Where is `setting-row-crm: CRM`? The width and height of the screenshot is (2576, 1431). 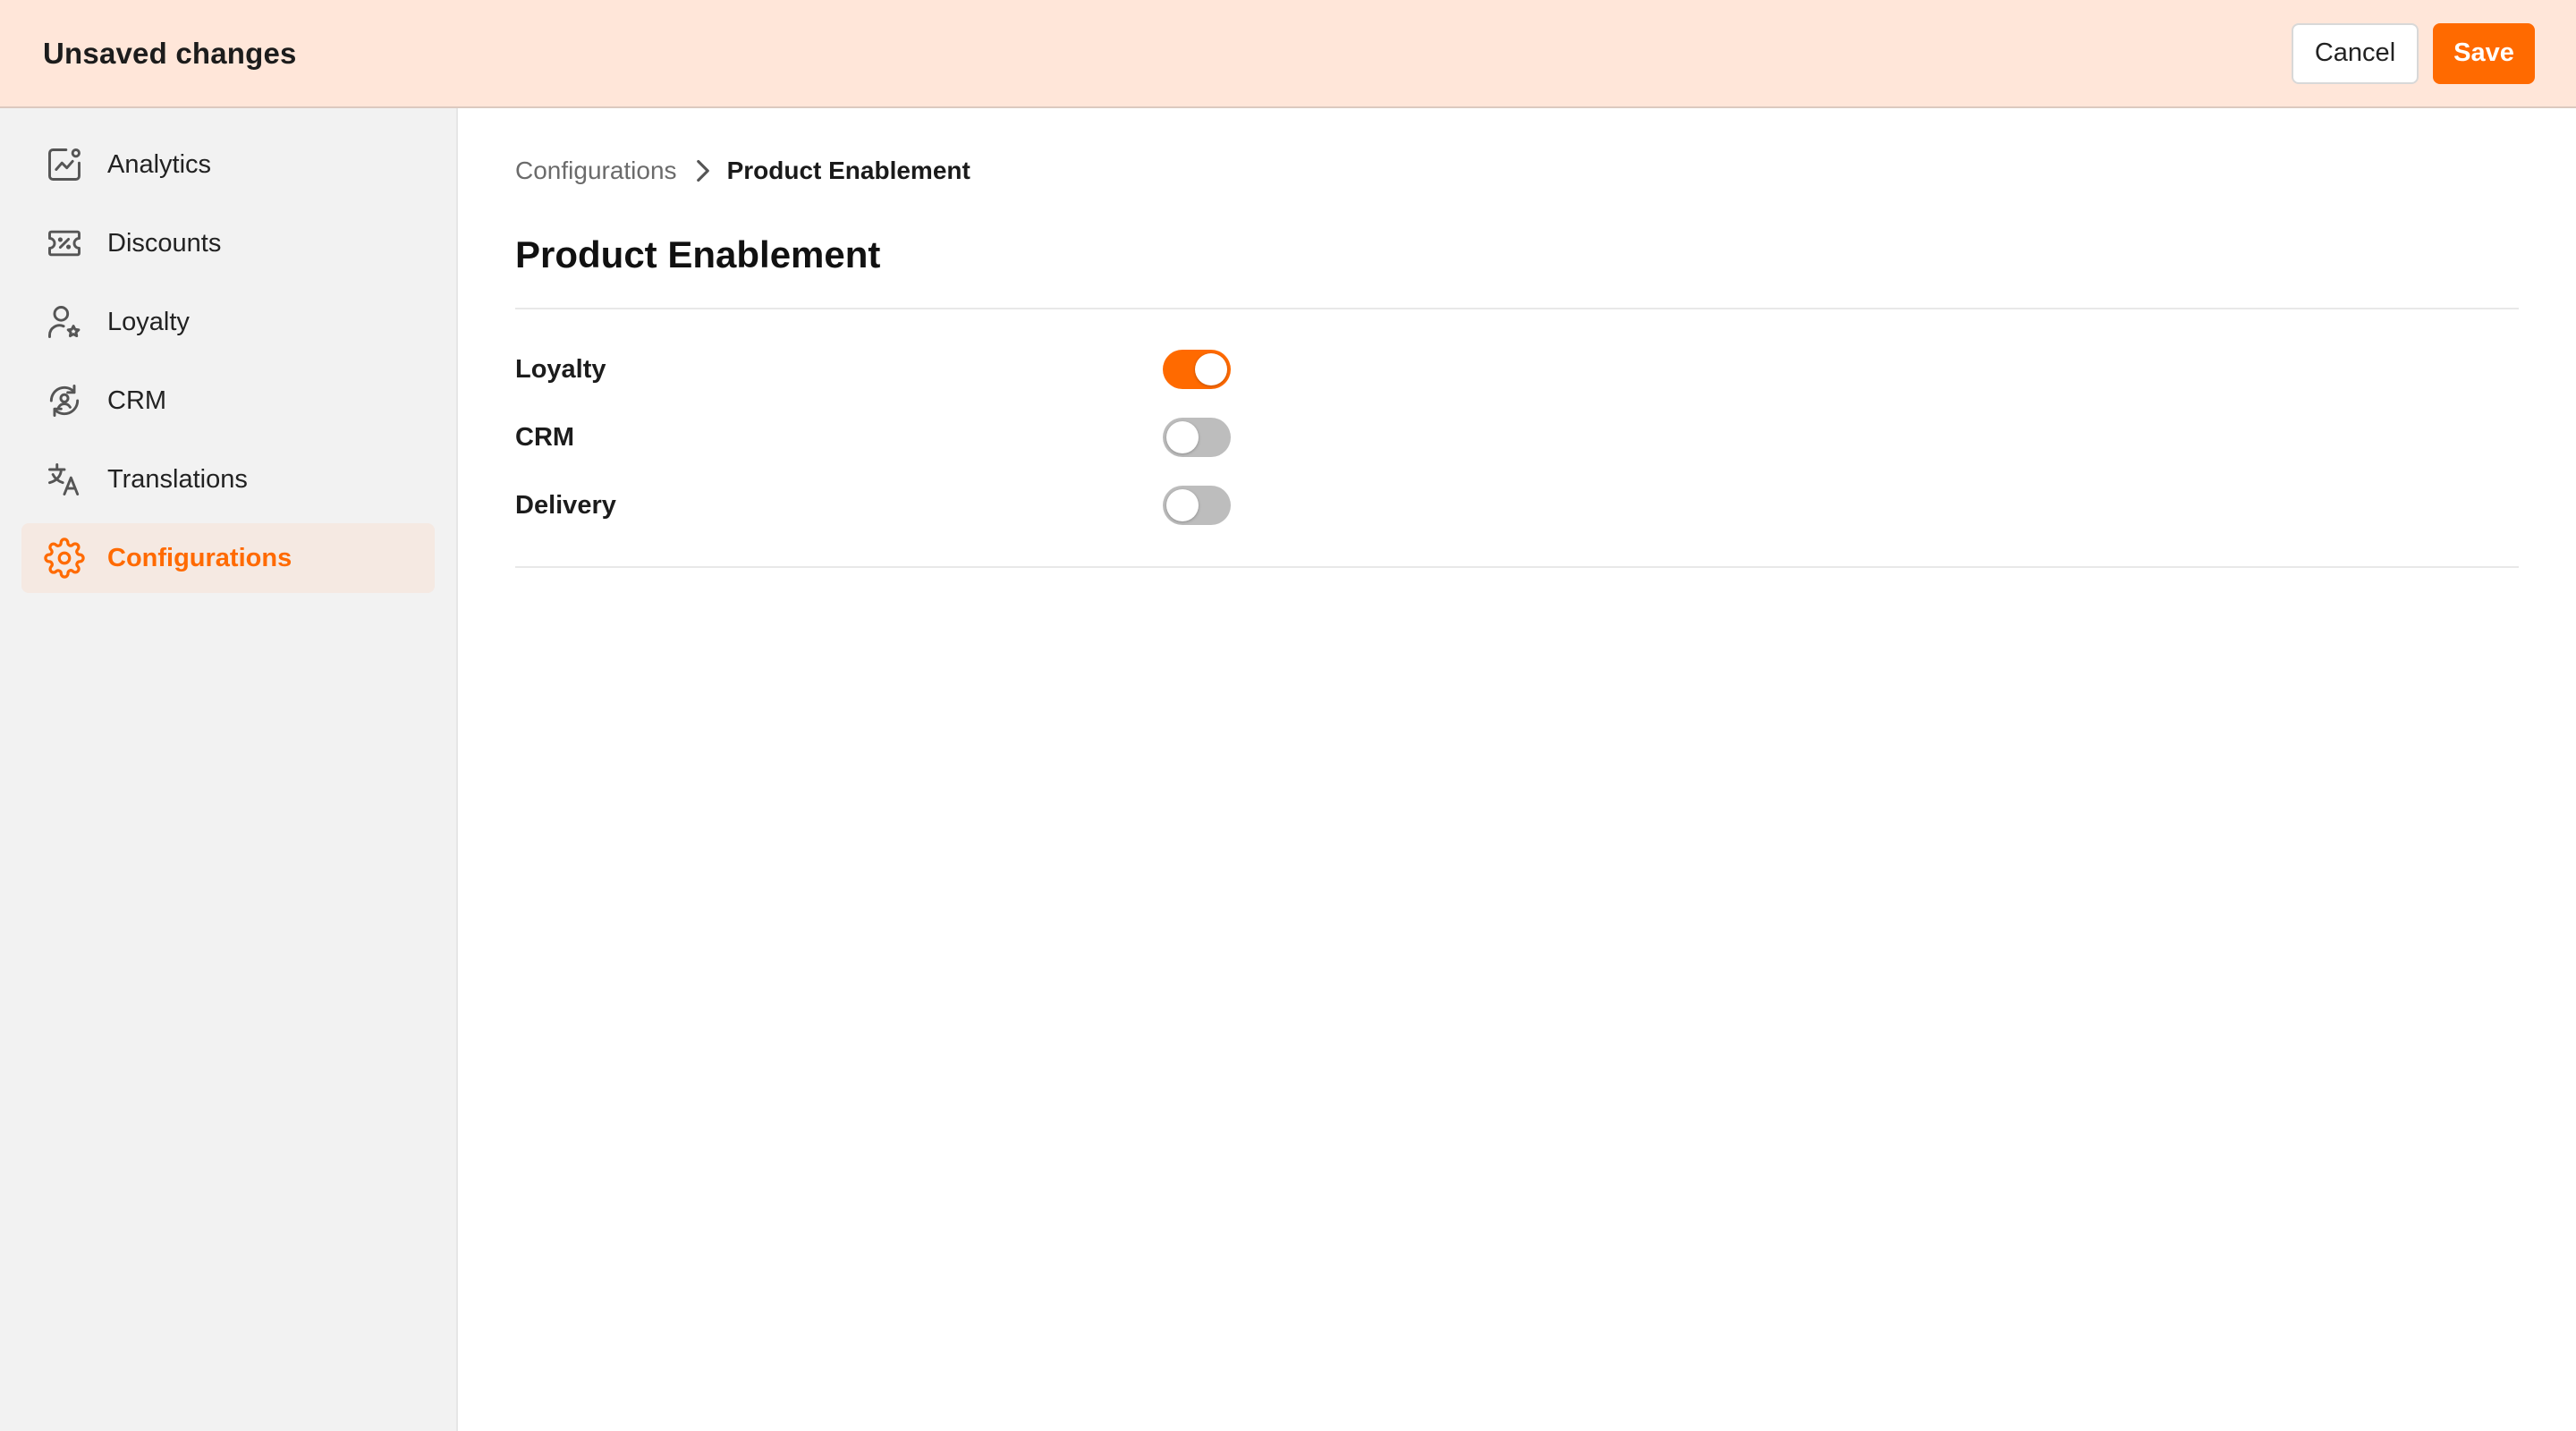
setting-row-crm: CRM is located at coordinates (1517, 437).